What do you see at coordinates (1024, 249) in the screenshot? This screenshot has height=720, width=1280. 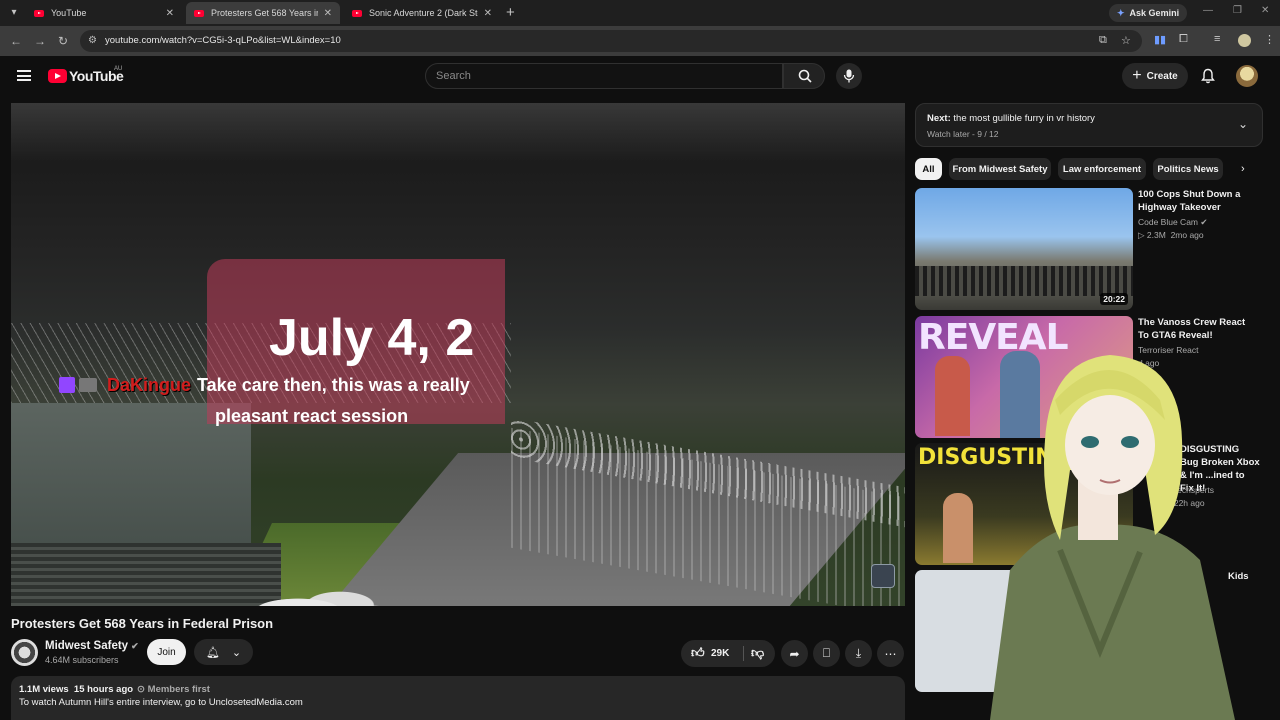 I see `video-thumbnail: 20:22` at bounding box center [1024, 249].